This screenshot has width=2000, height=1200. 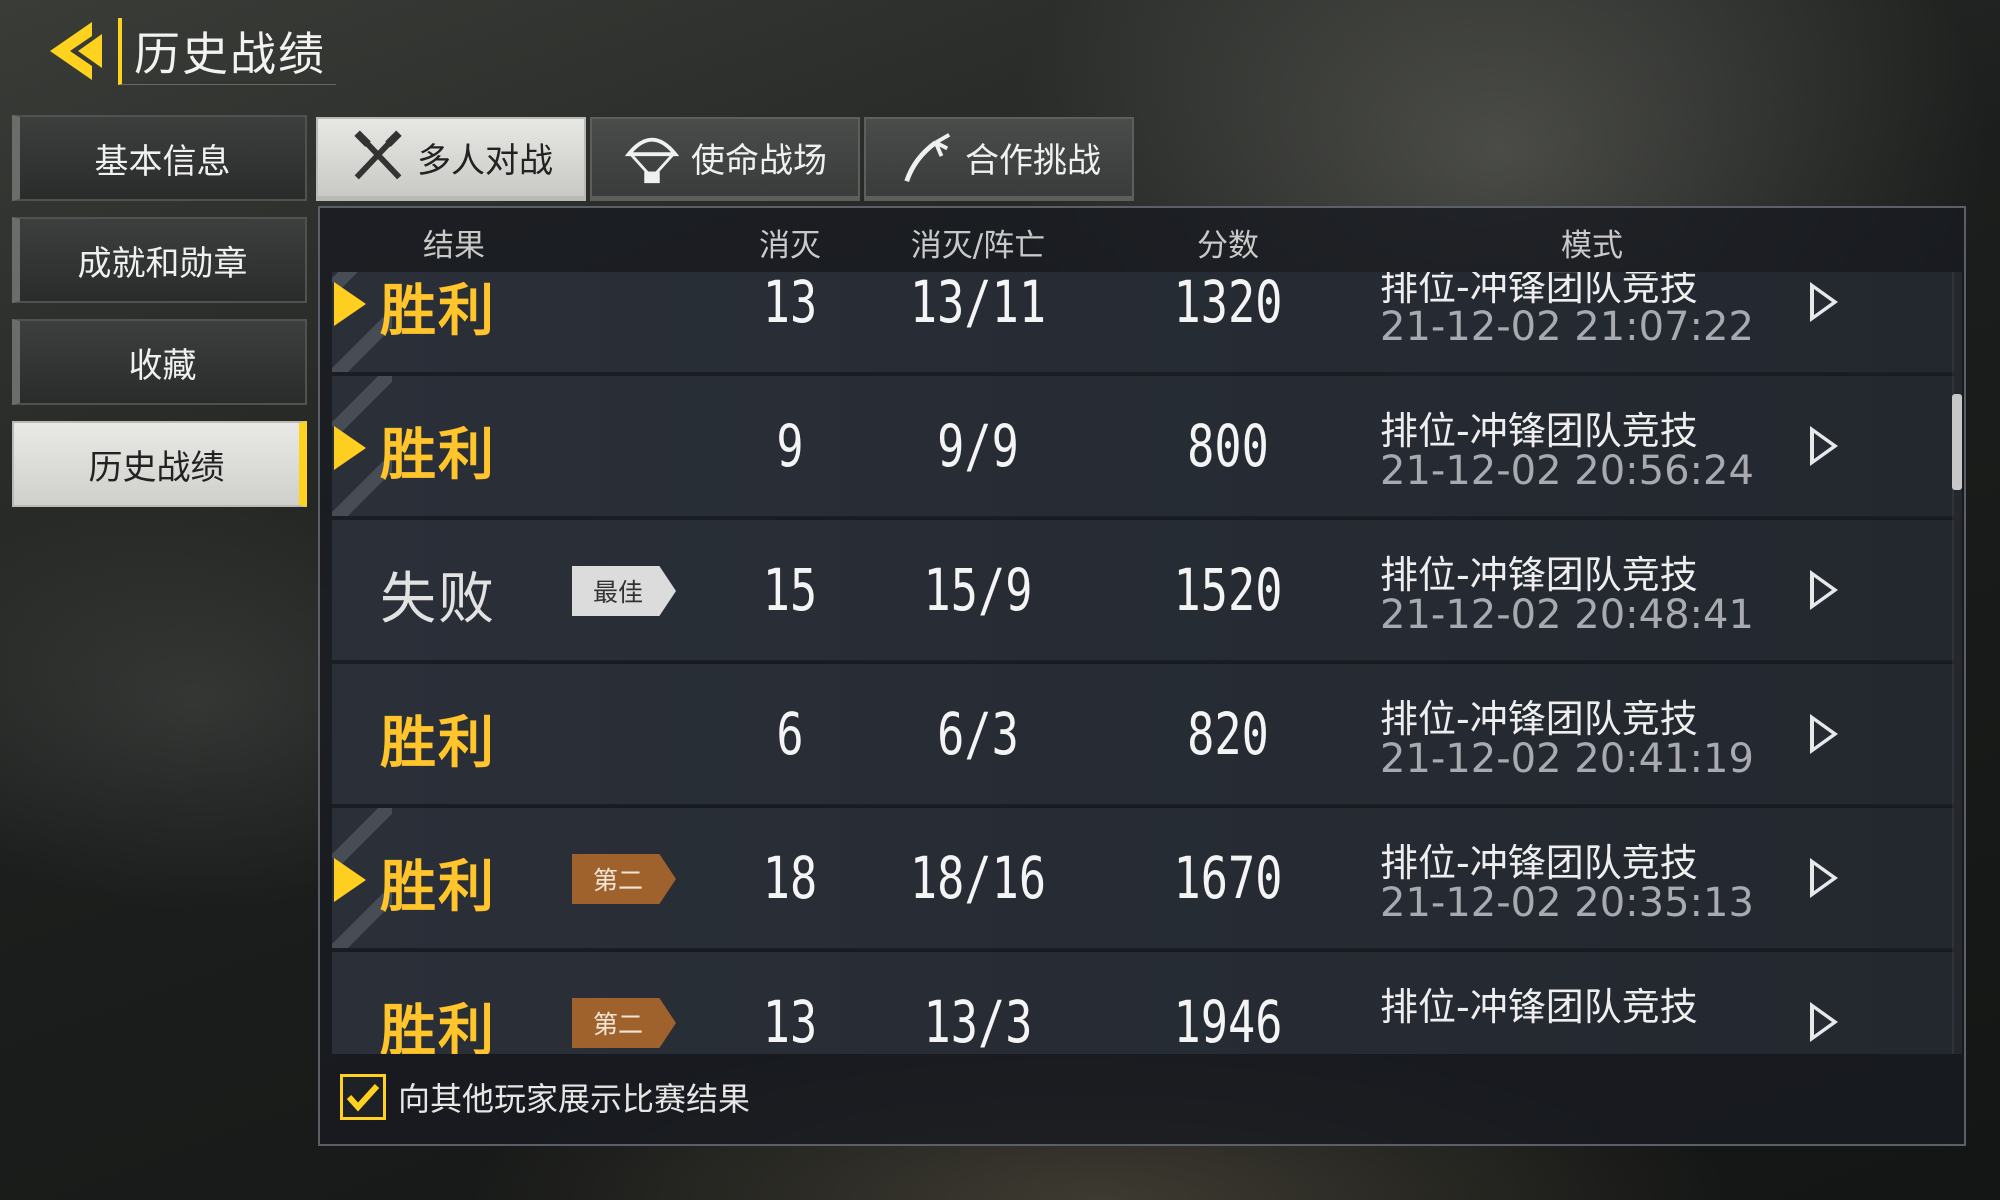 What do you see at coordinates (624, 591) in the screenshot?
I see `rank-badge: 最佳` at bounding box center [624, 591].